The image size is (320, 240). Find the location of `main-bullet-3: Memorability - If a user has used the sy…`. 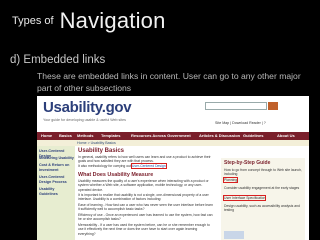

main-bullet-3: Memorability - If a user has used the sy… is located at coordinates (144, 229).